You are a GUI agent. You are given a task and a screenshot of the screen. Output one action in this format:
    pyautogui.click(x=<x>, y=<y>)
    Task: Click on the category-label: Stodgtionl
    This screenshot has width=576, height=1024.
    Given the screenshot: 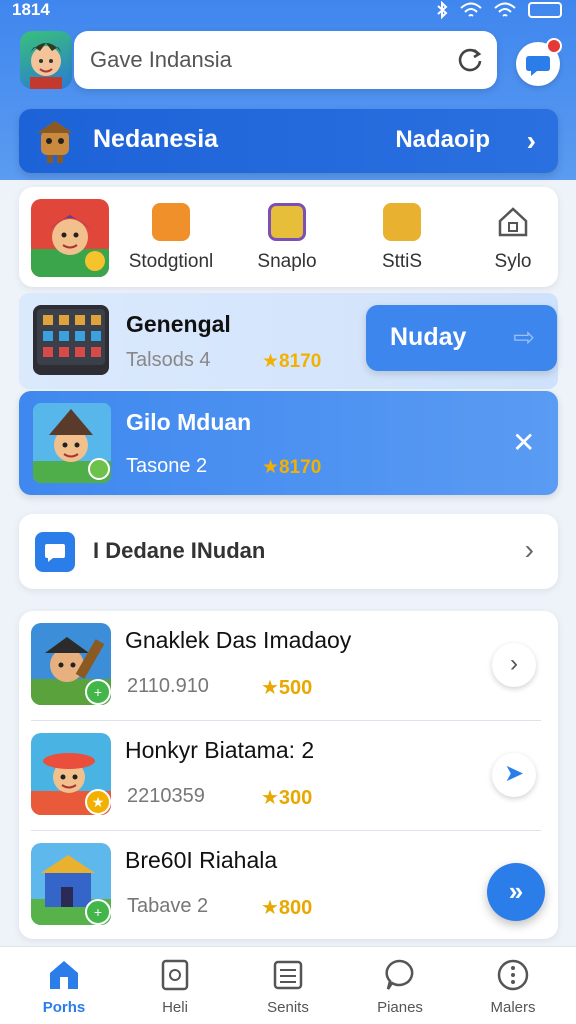 What is the action you would take?
    pyautogui.click(x=171, y=261)
    